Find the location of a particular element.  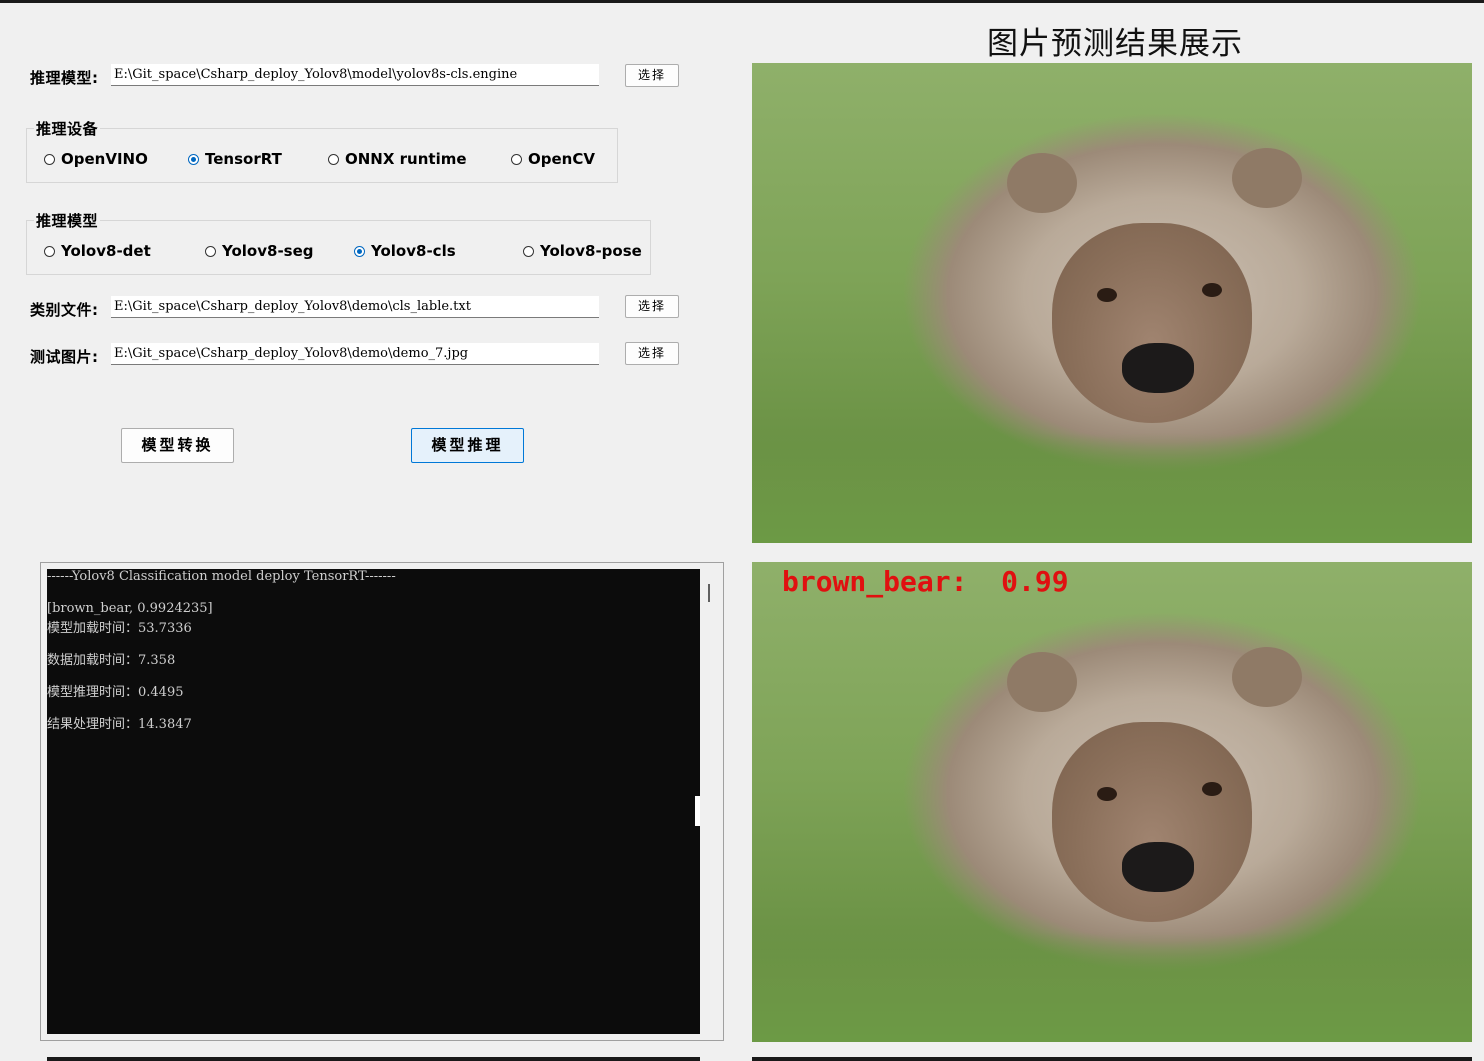

radio-label: Yolov8-cls is located at coordinates (413, 251).